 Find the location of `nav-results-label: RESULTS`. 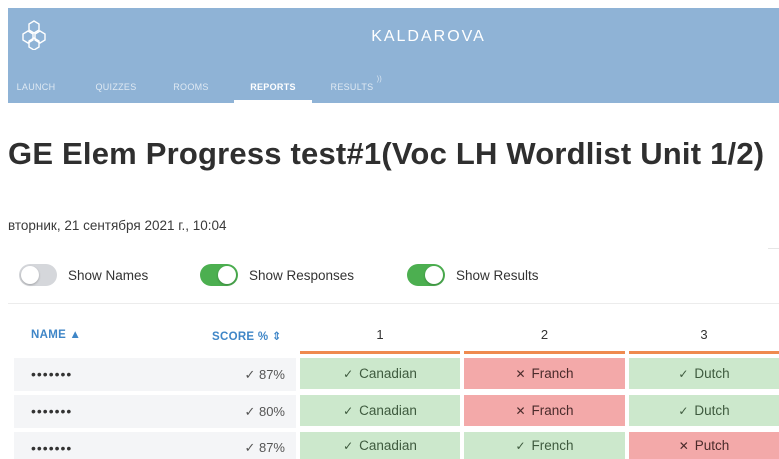

nav-results-label: RESULTS is located at coordinates (352, 87).